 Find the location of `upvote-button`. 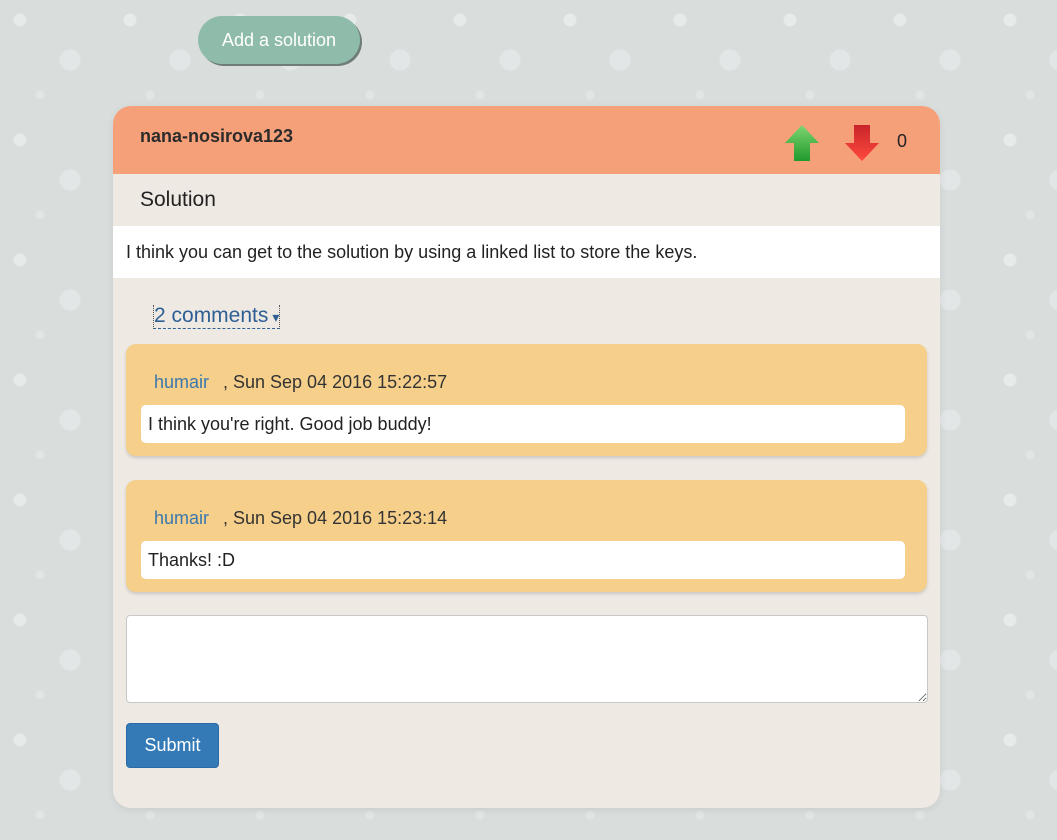

upvote-button is located at coordinates (802, 143).